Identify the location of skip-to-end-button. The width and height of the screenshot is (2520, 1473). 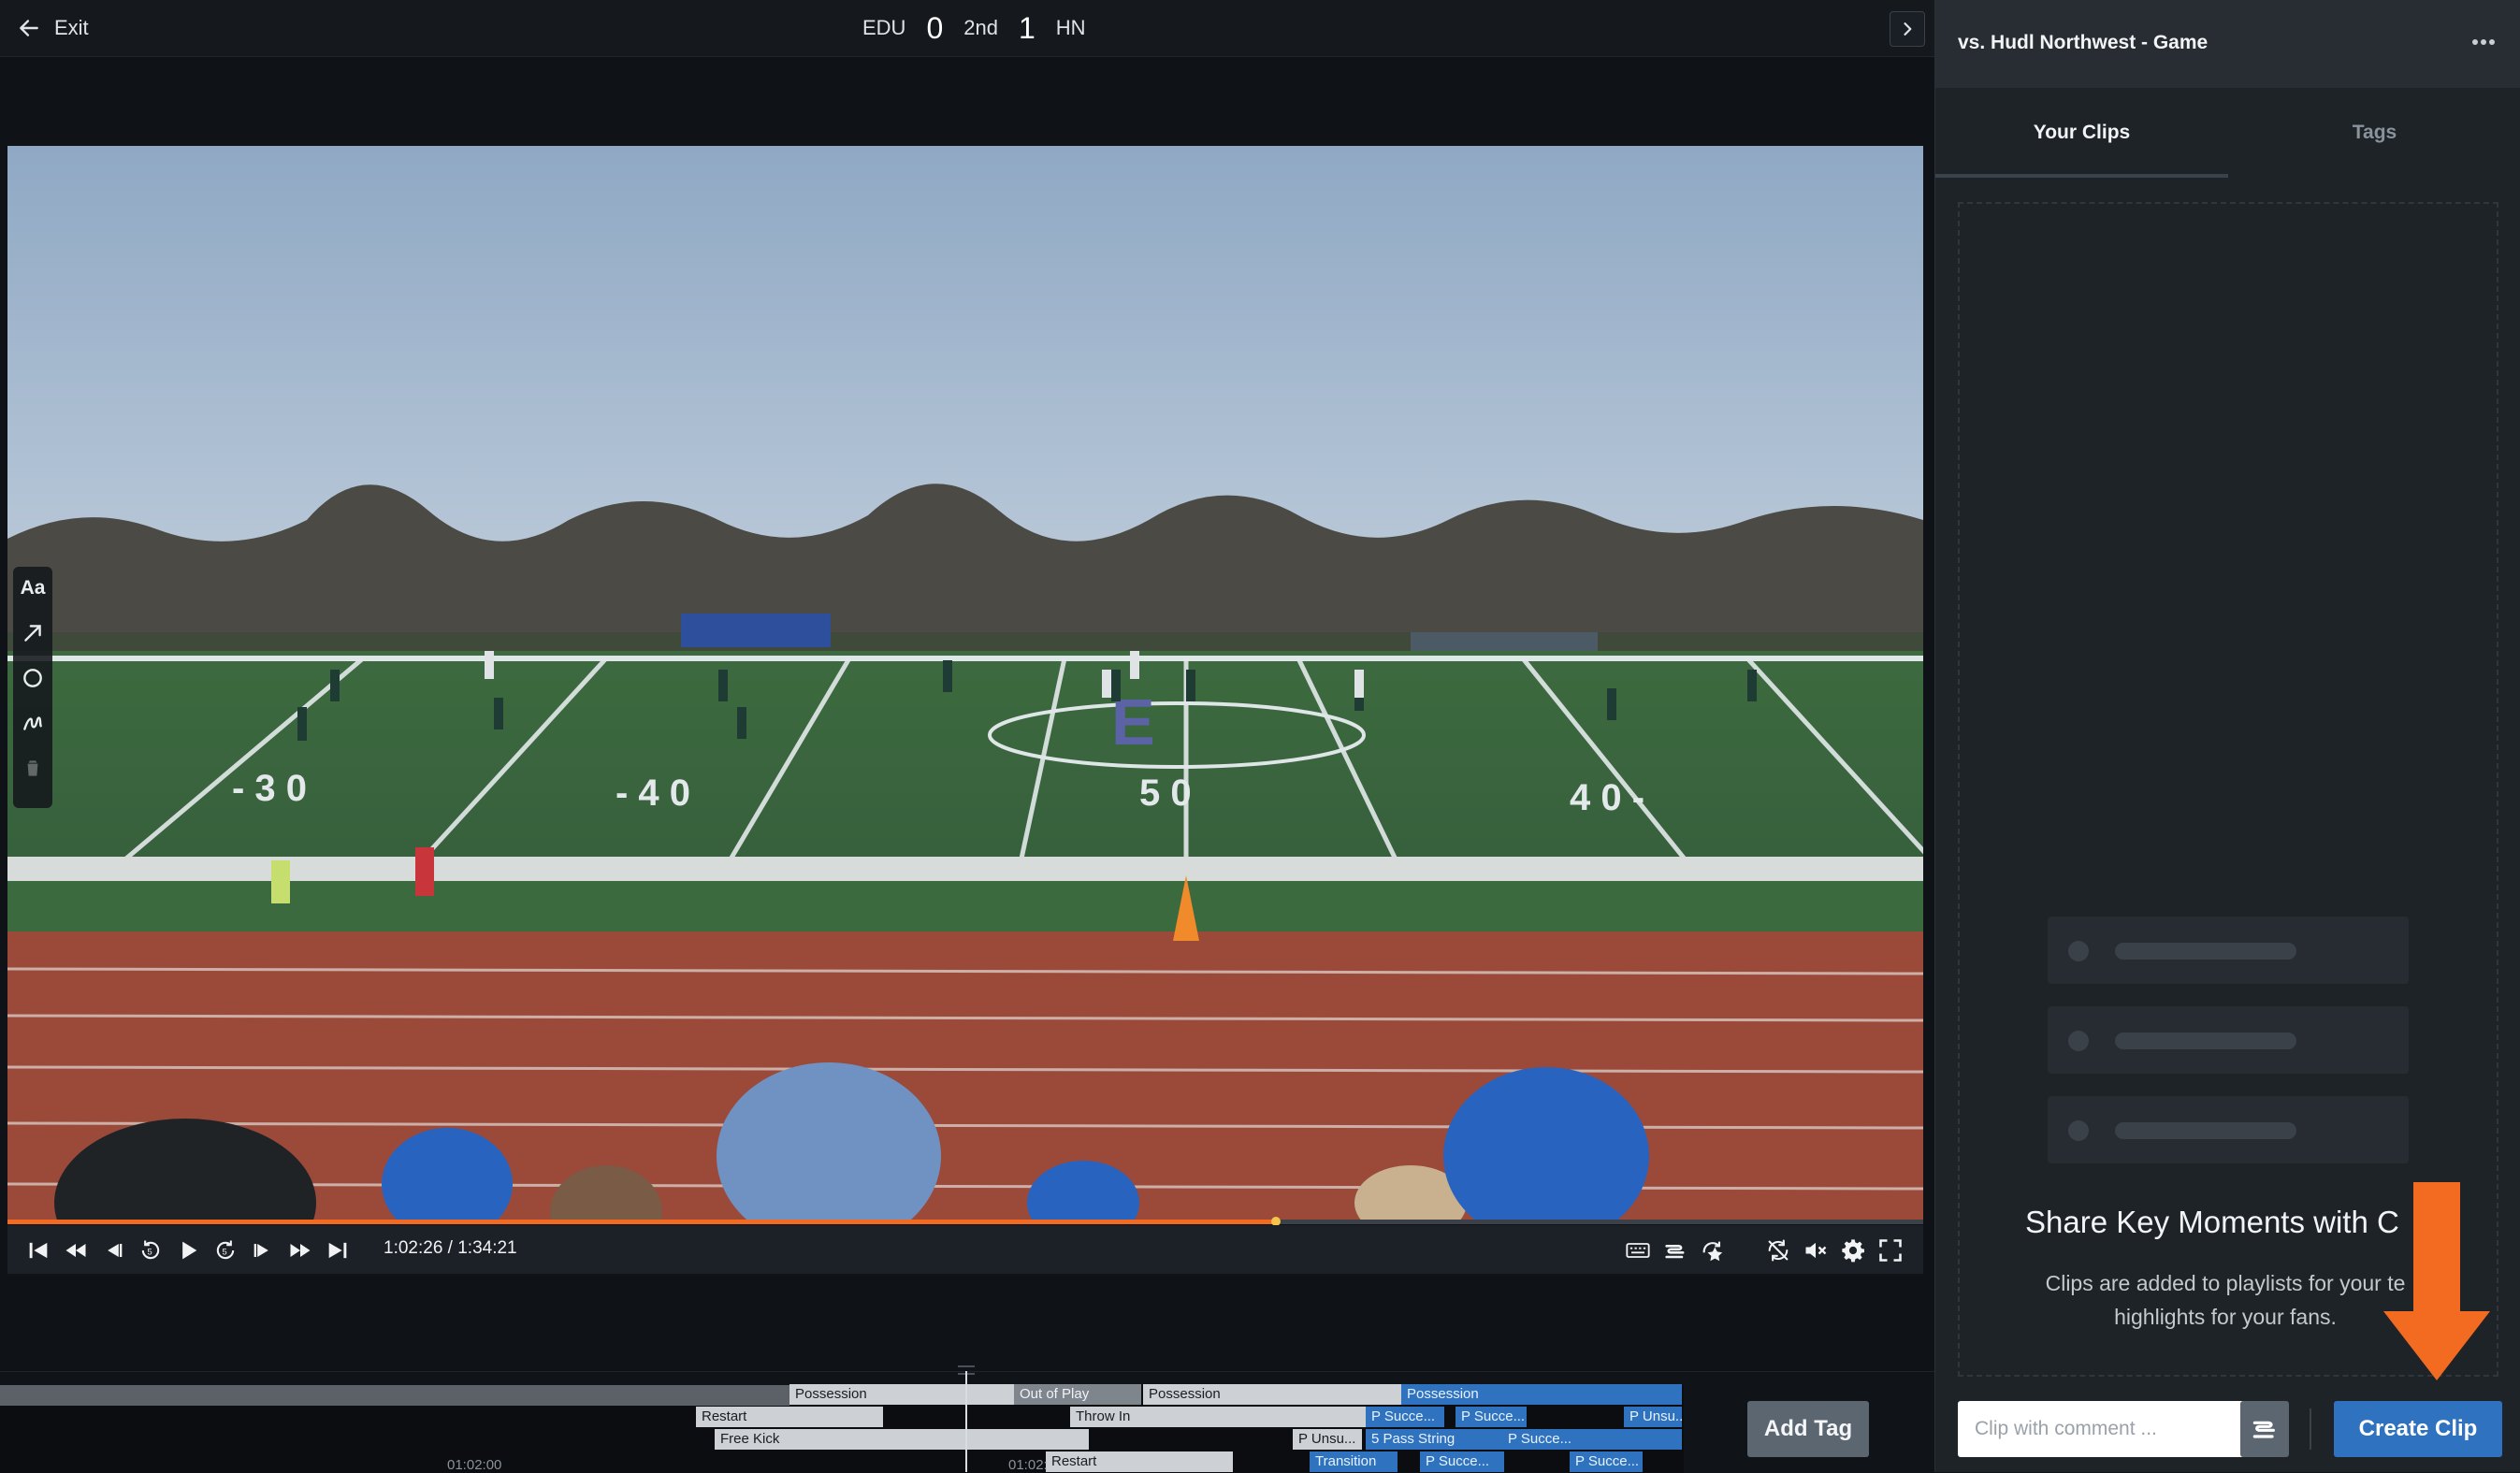
(338, 1250).